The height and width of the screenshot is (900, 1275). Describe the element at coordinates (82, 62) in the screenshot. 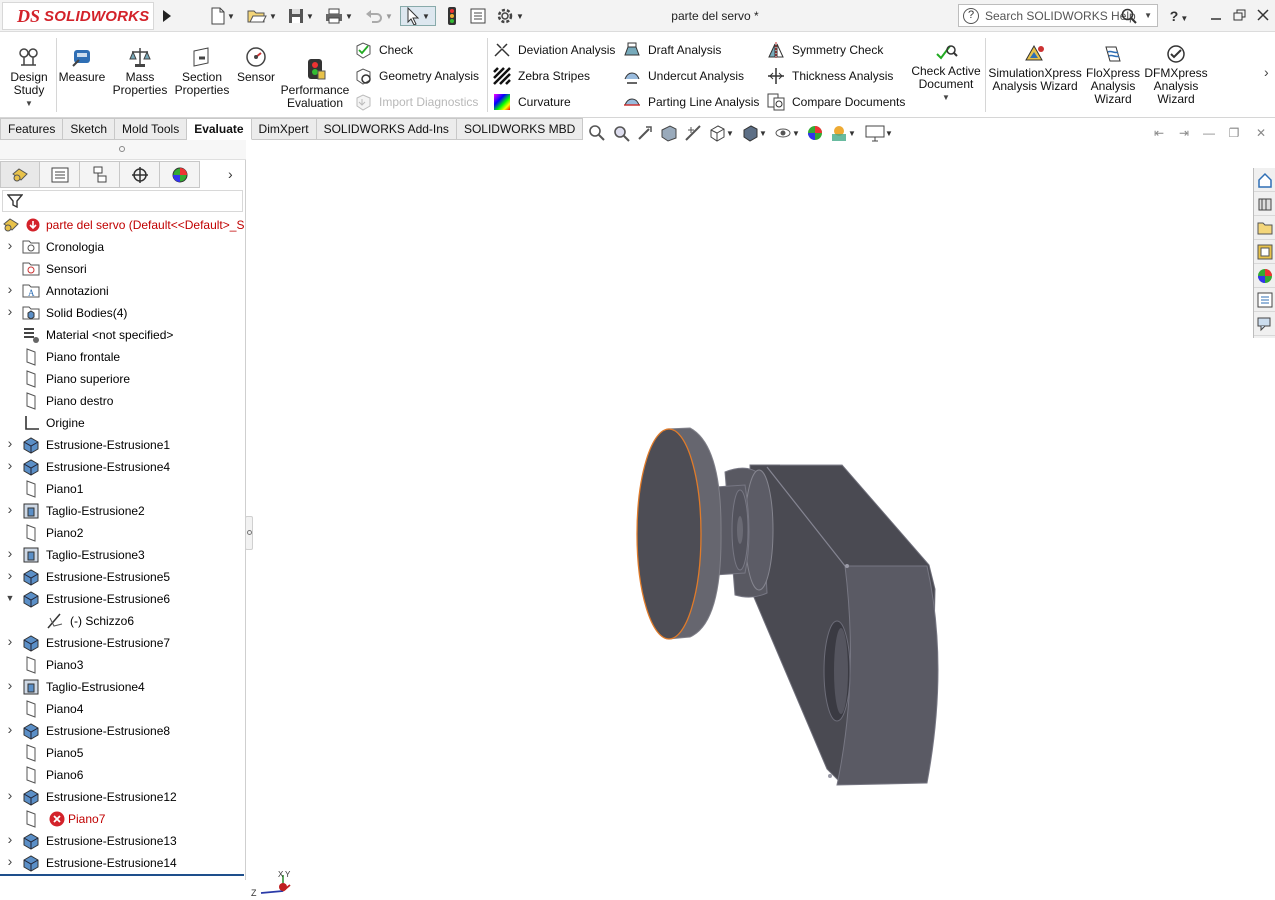

I see `measure-button: Measure` at that location.